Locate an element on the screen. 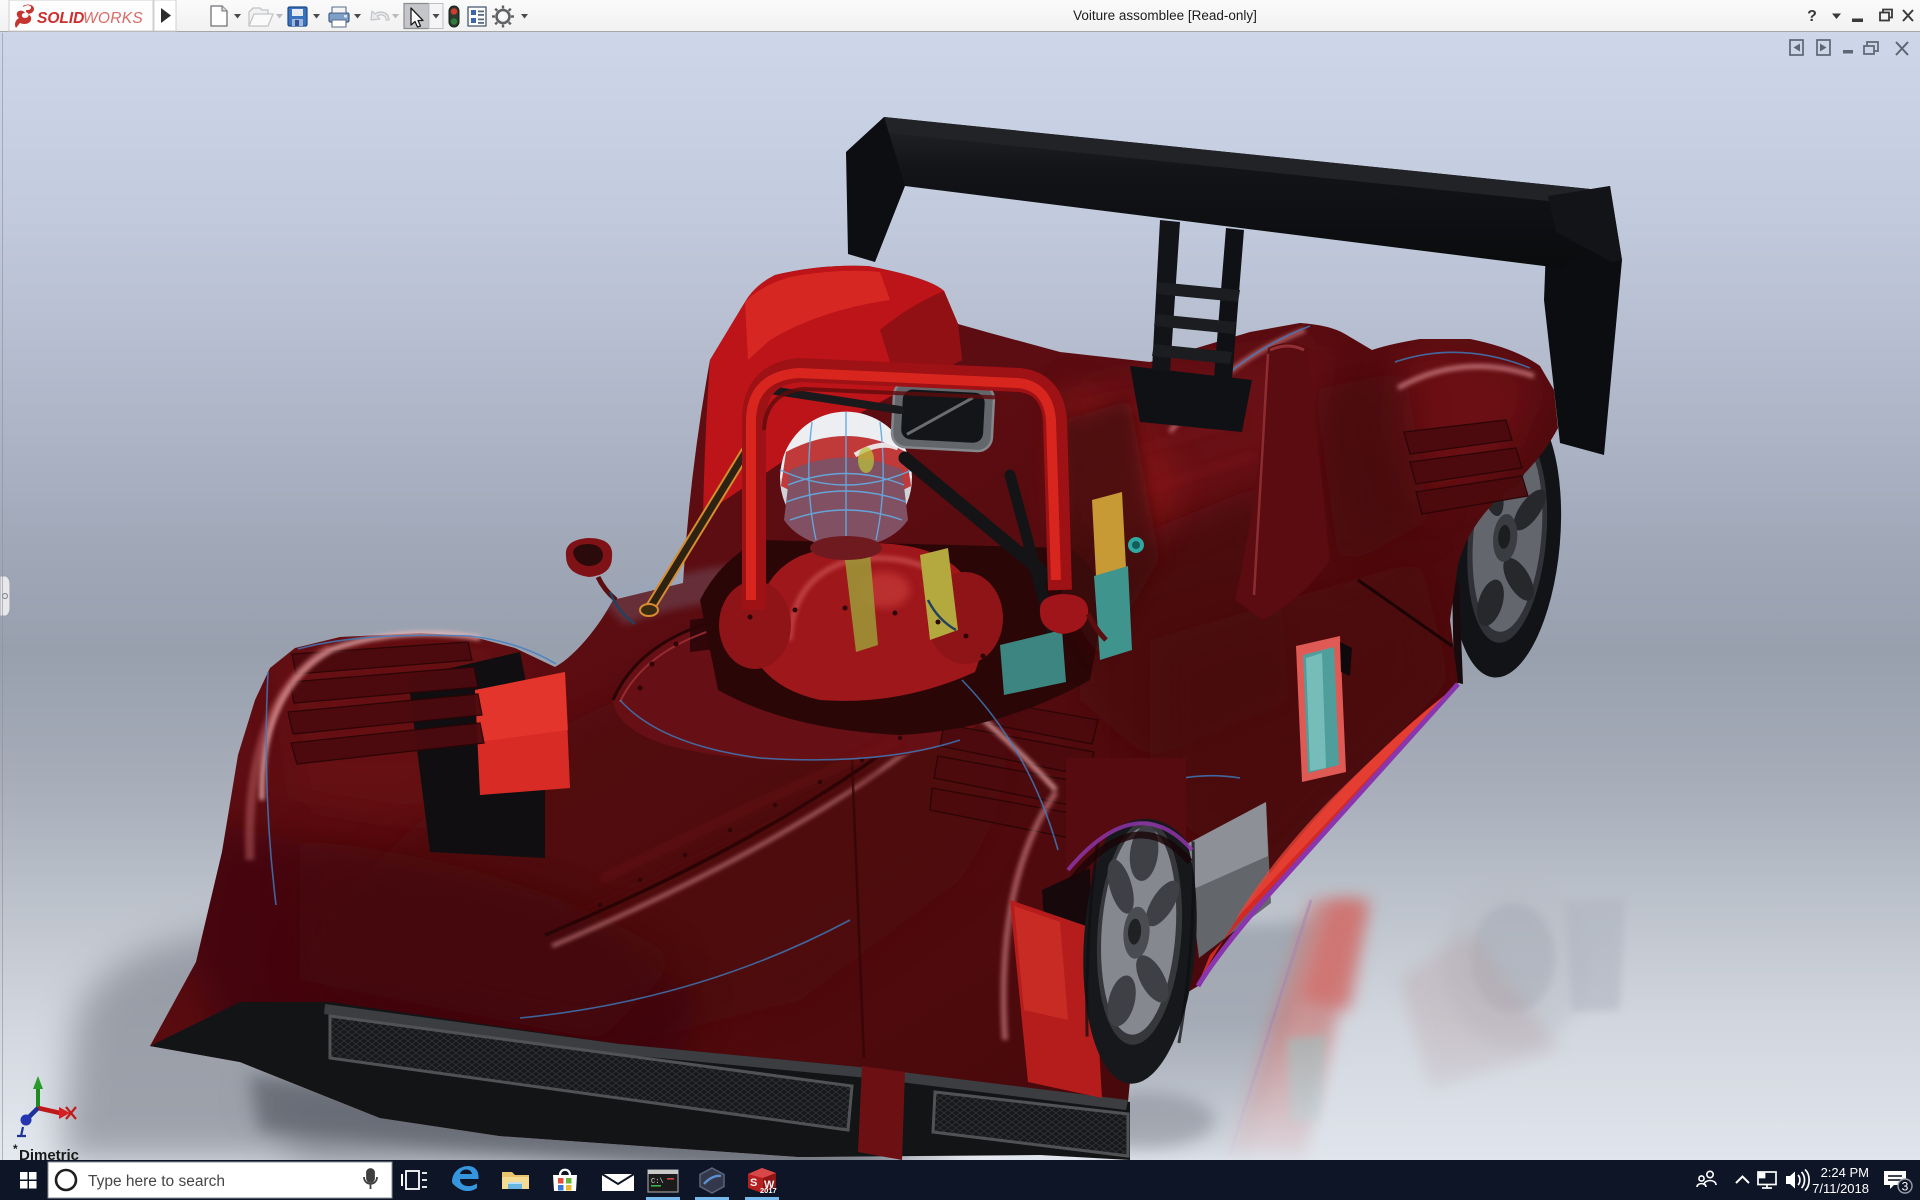  svg-text: Type here to search is located at coordinates (156, 1181).